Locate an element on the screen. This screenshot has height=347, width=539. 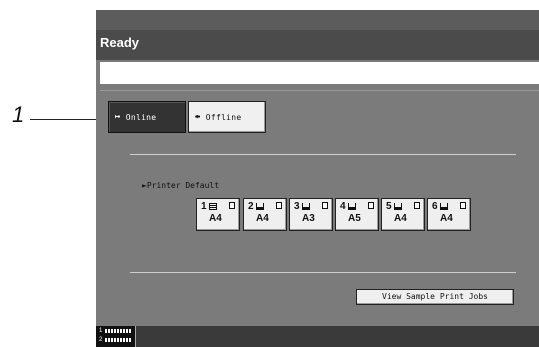
status-text: Ready is located at coordinates (120, 42).